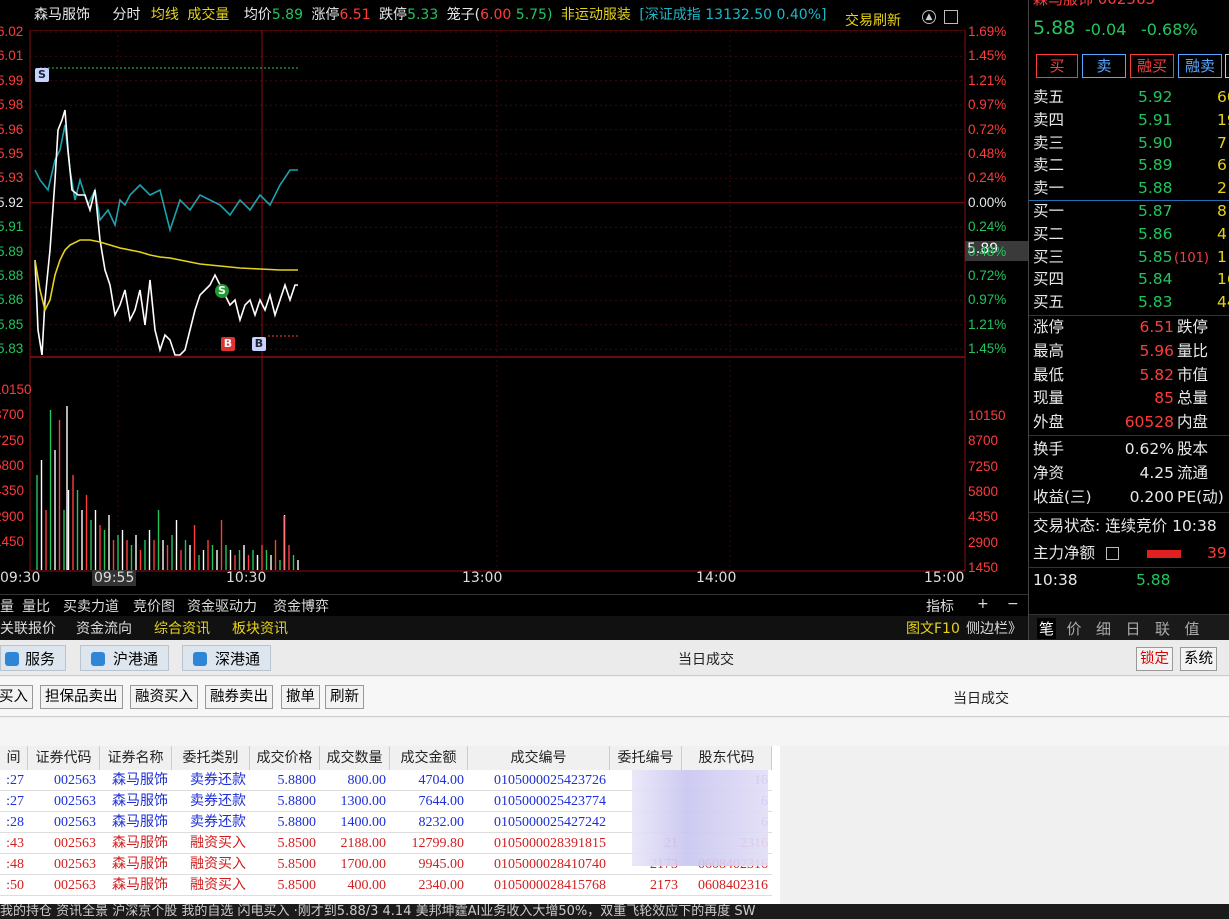  Describe the element at coordinates (1155, 302) in the screenshot. I see `bid-price: 5.83` at that location.